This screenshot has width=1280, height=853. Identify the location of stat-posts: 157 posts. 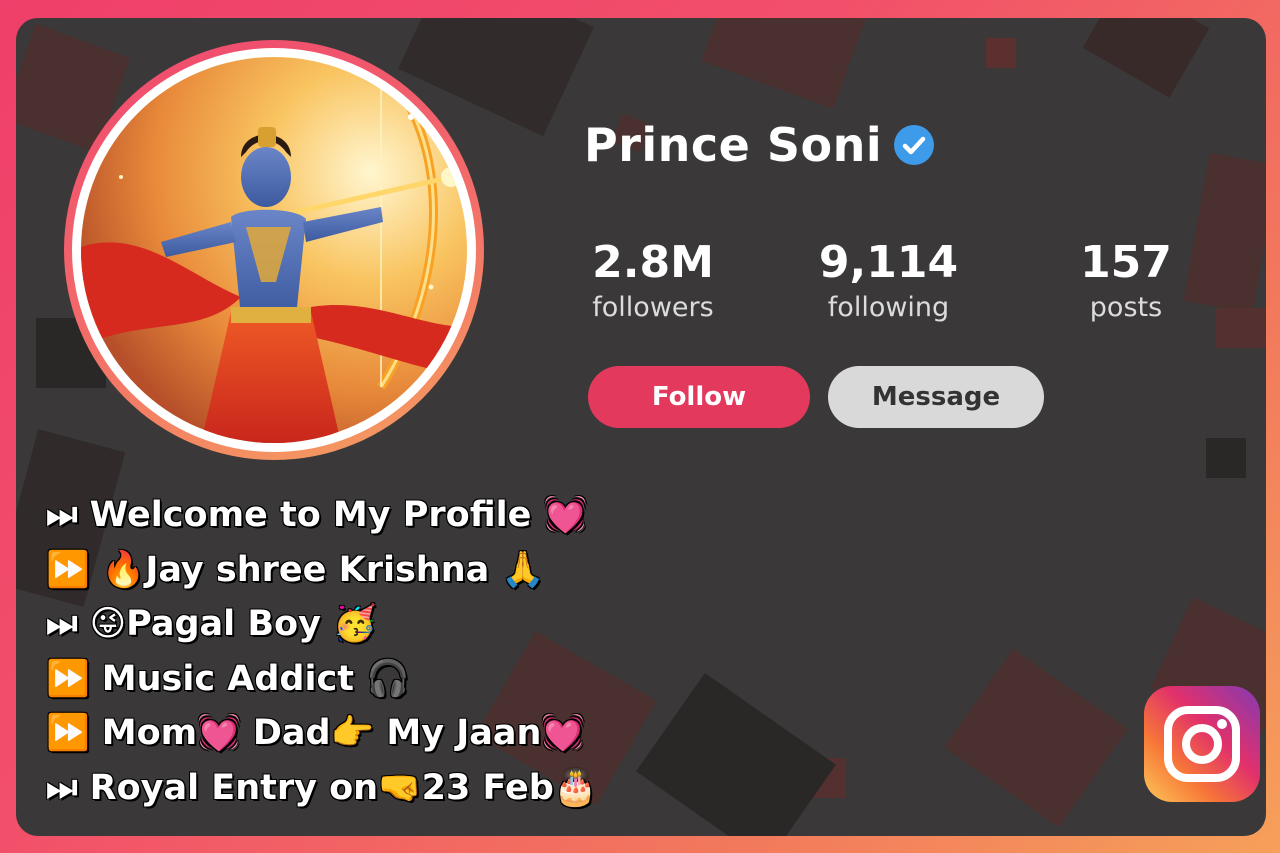
(1126, 283).